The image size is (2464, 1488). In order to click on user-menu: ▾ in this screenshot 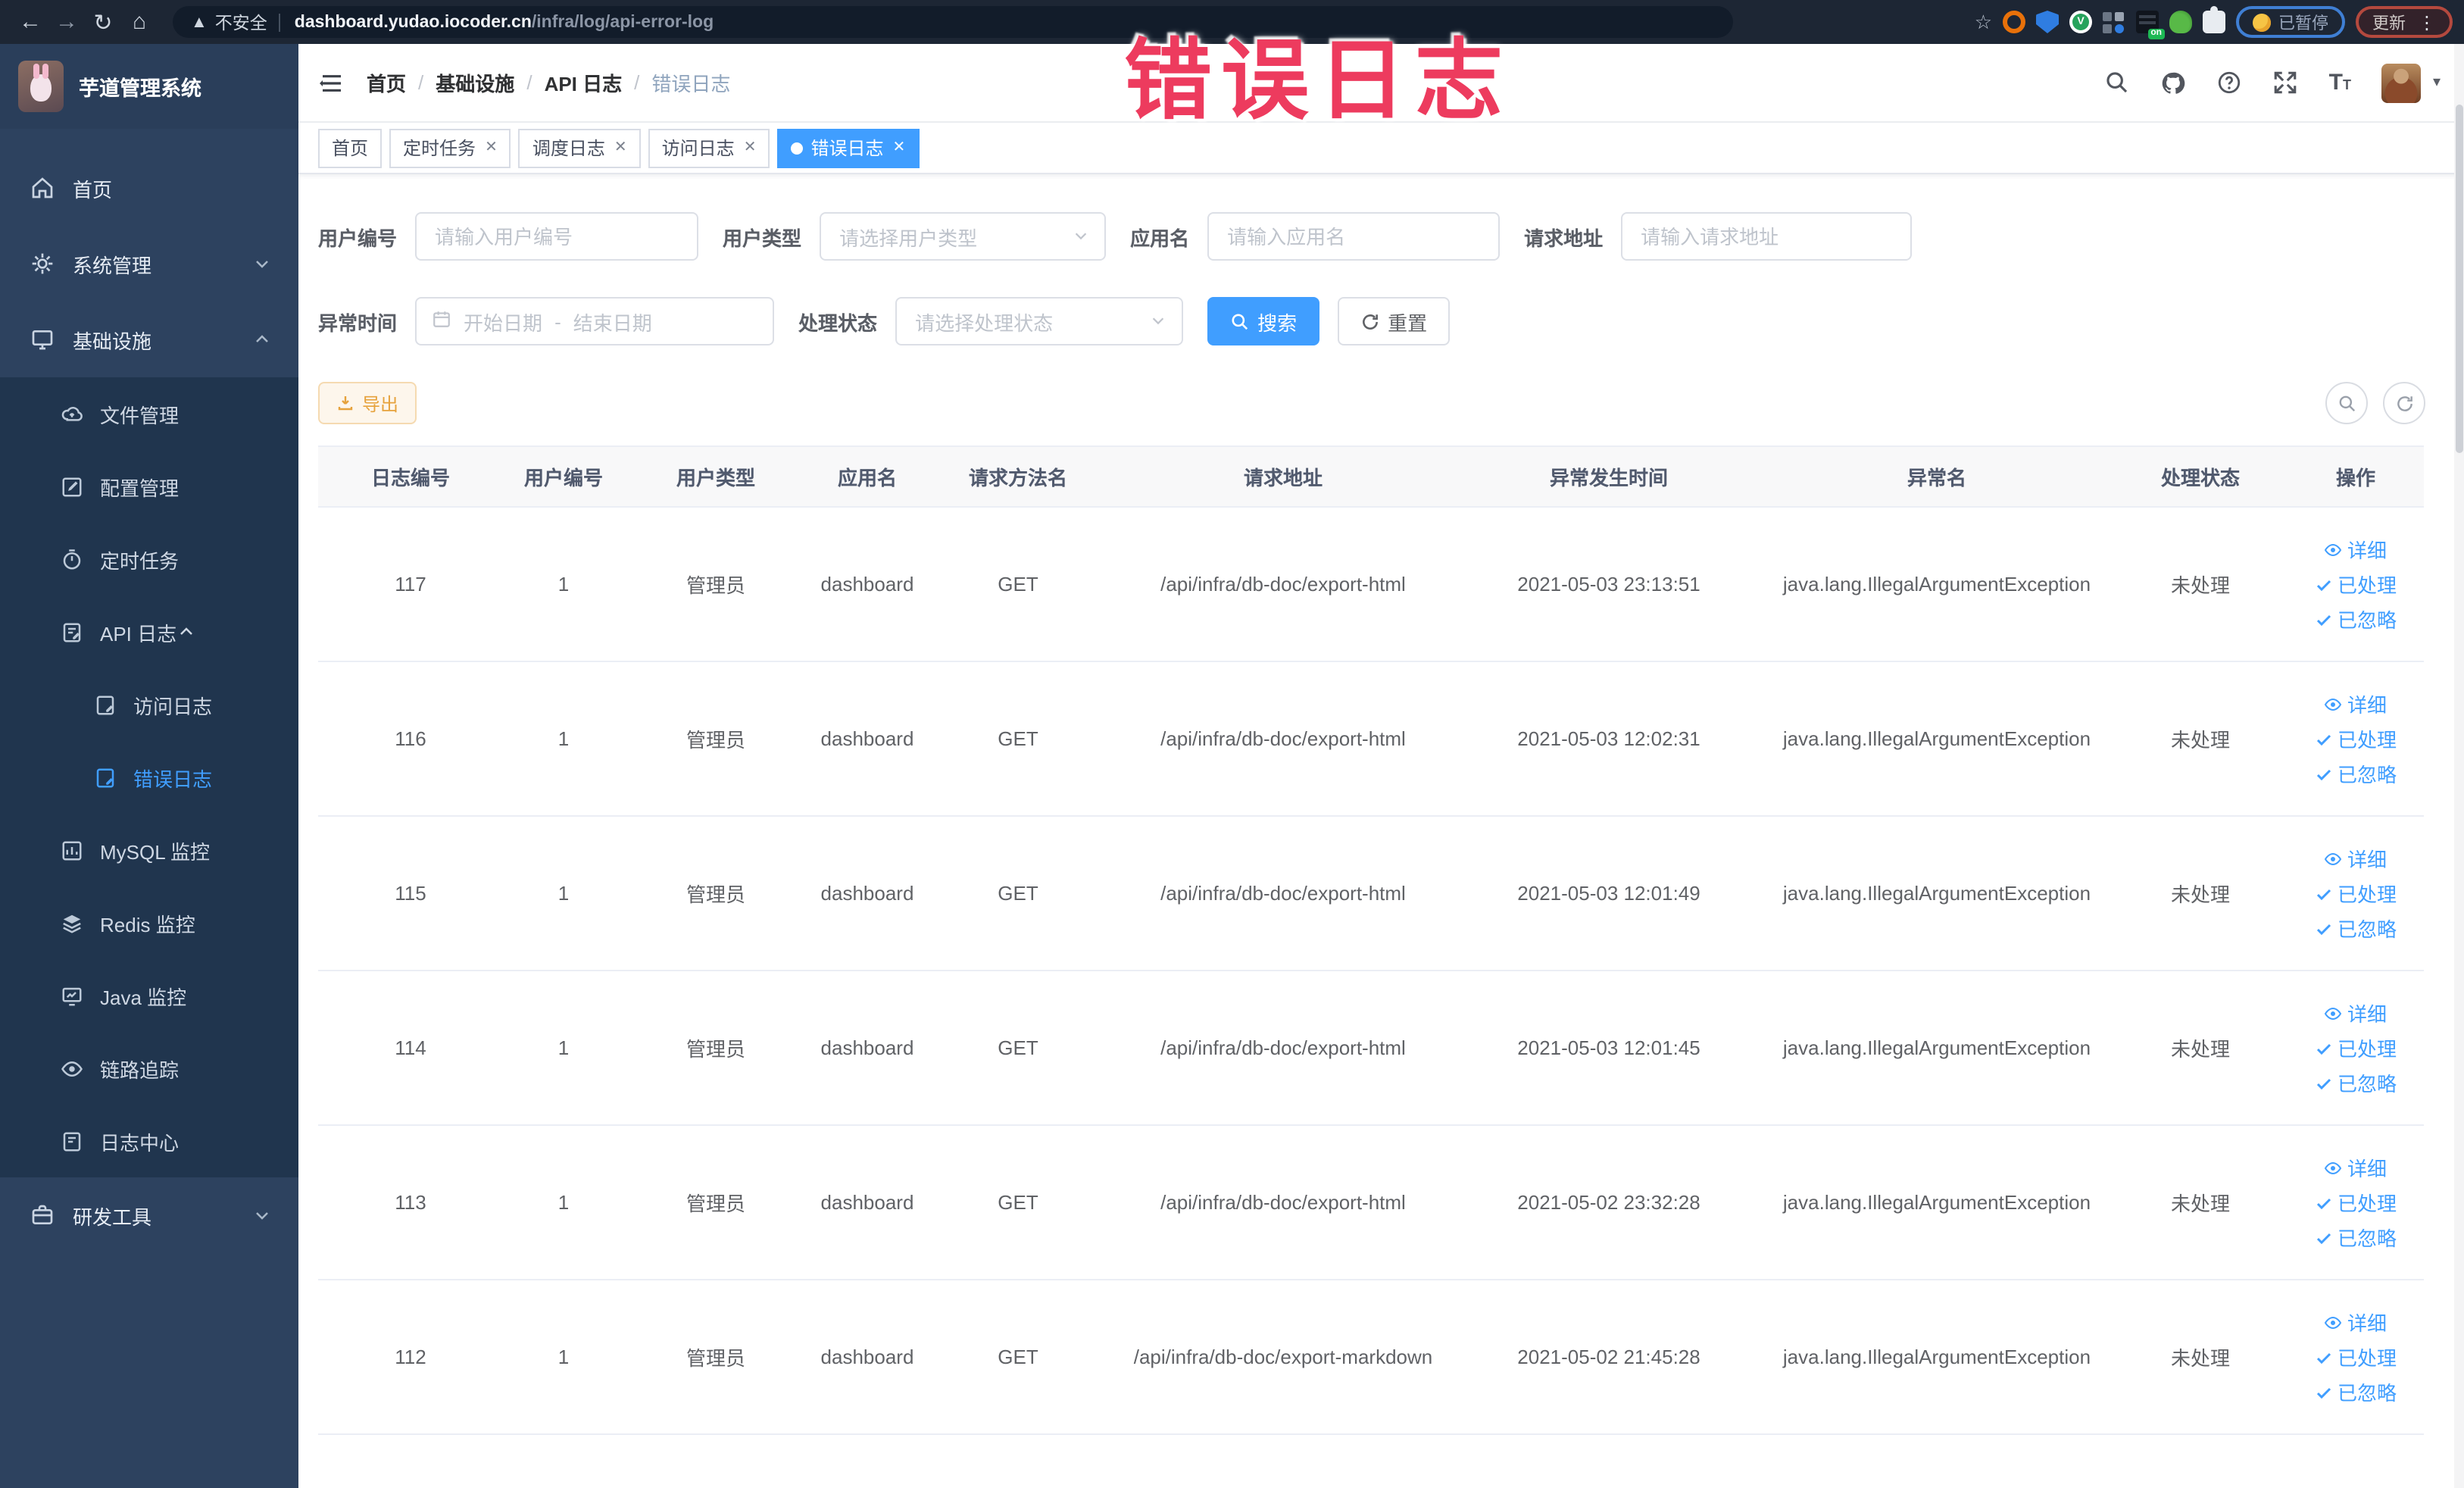, I will do `click(2411, 82)`.